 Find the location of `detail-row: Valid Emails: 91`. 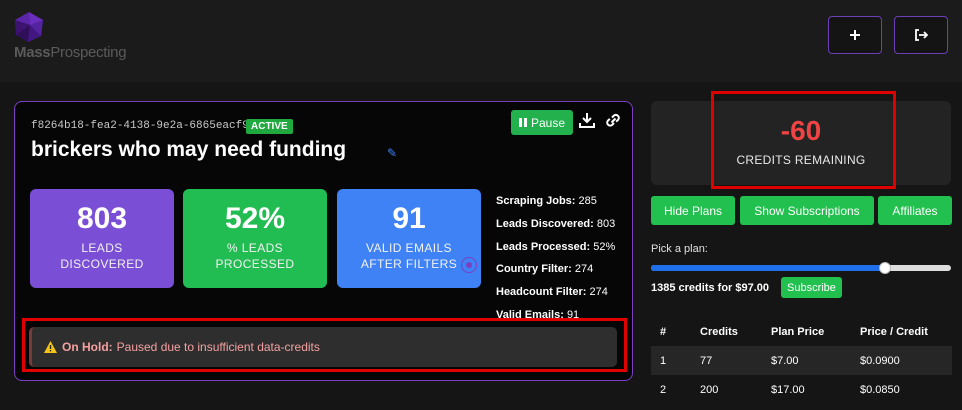

detail-row: Valid Emails: 91 is located at coordinates (538, 314).